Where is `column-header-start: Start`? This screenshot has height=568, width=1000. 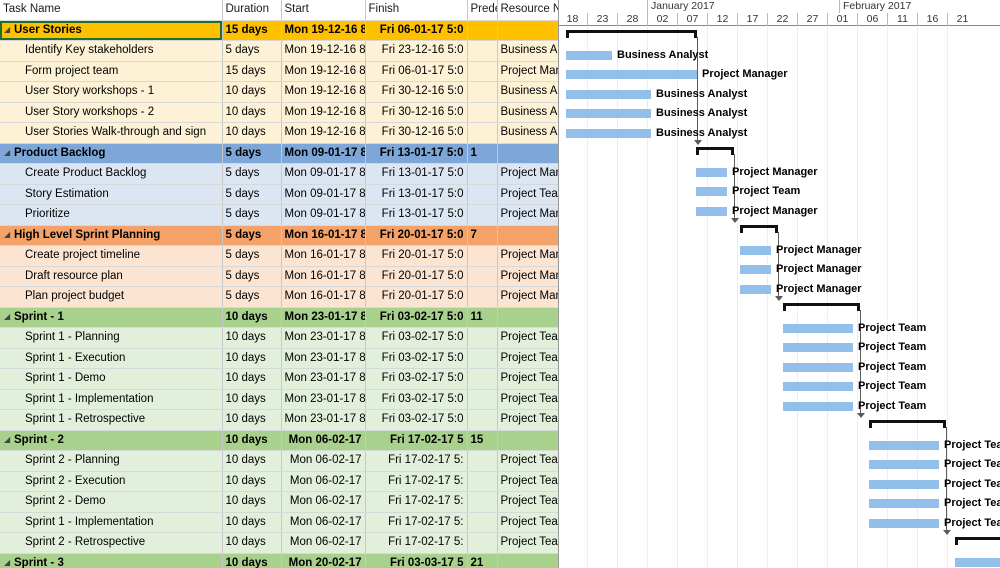 column-header-start: Start is located at coordinates (323, 10).